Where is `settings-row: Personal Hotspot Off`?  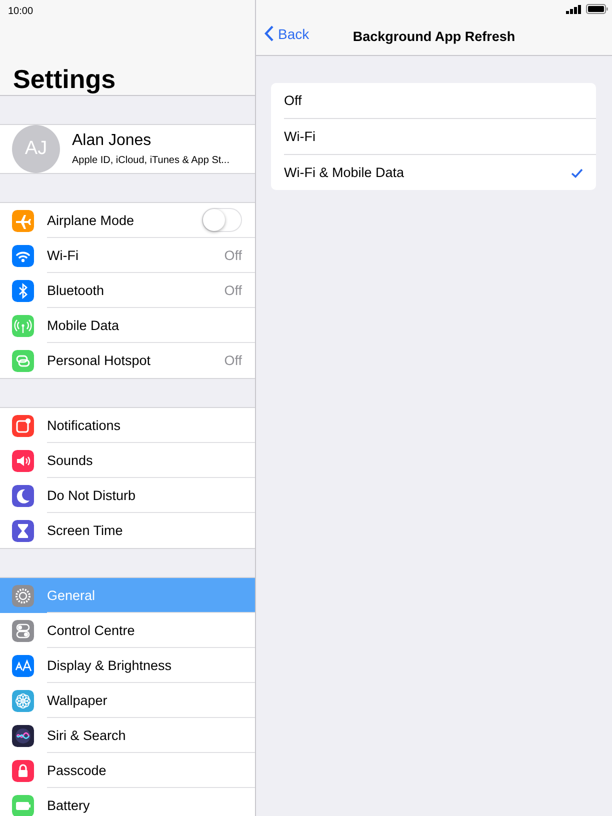
settings-row: Personal Hotspot Off is located at coordinates (127, 360).